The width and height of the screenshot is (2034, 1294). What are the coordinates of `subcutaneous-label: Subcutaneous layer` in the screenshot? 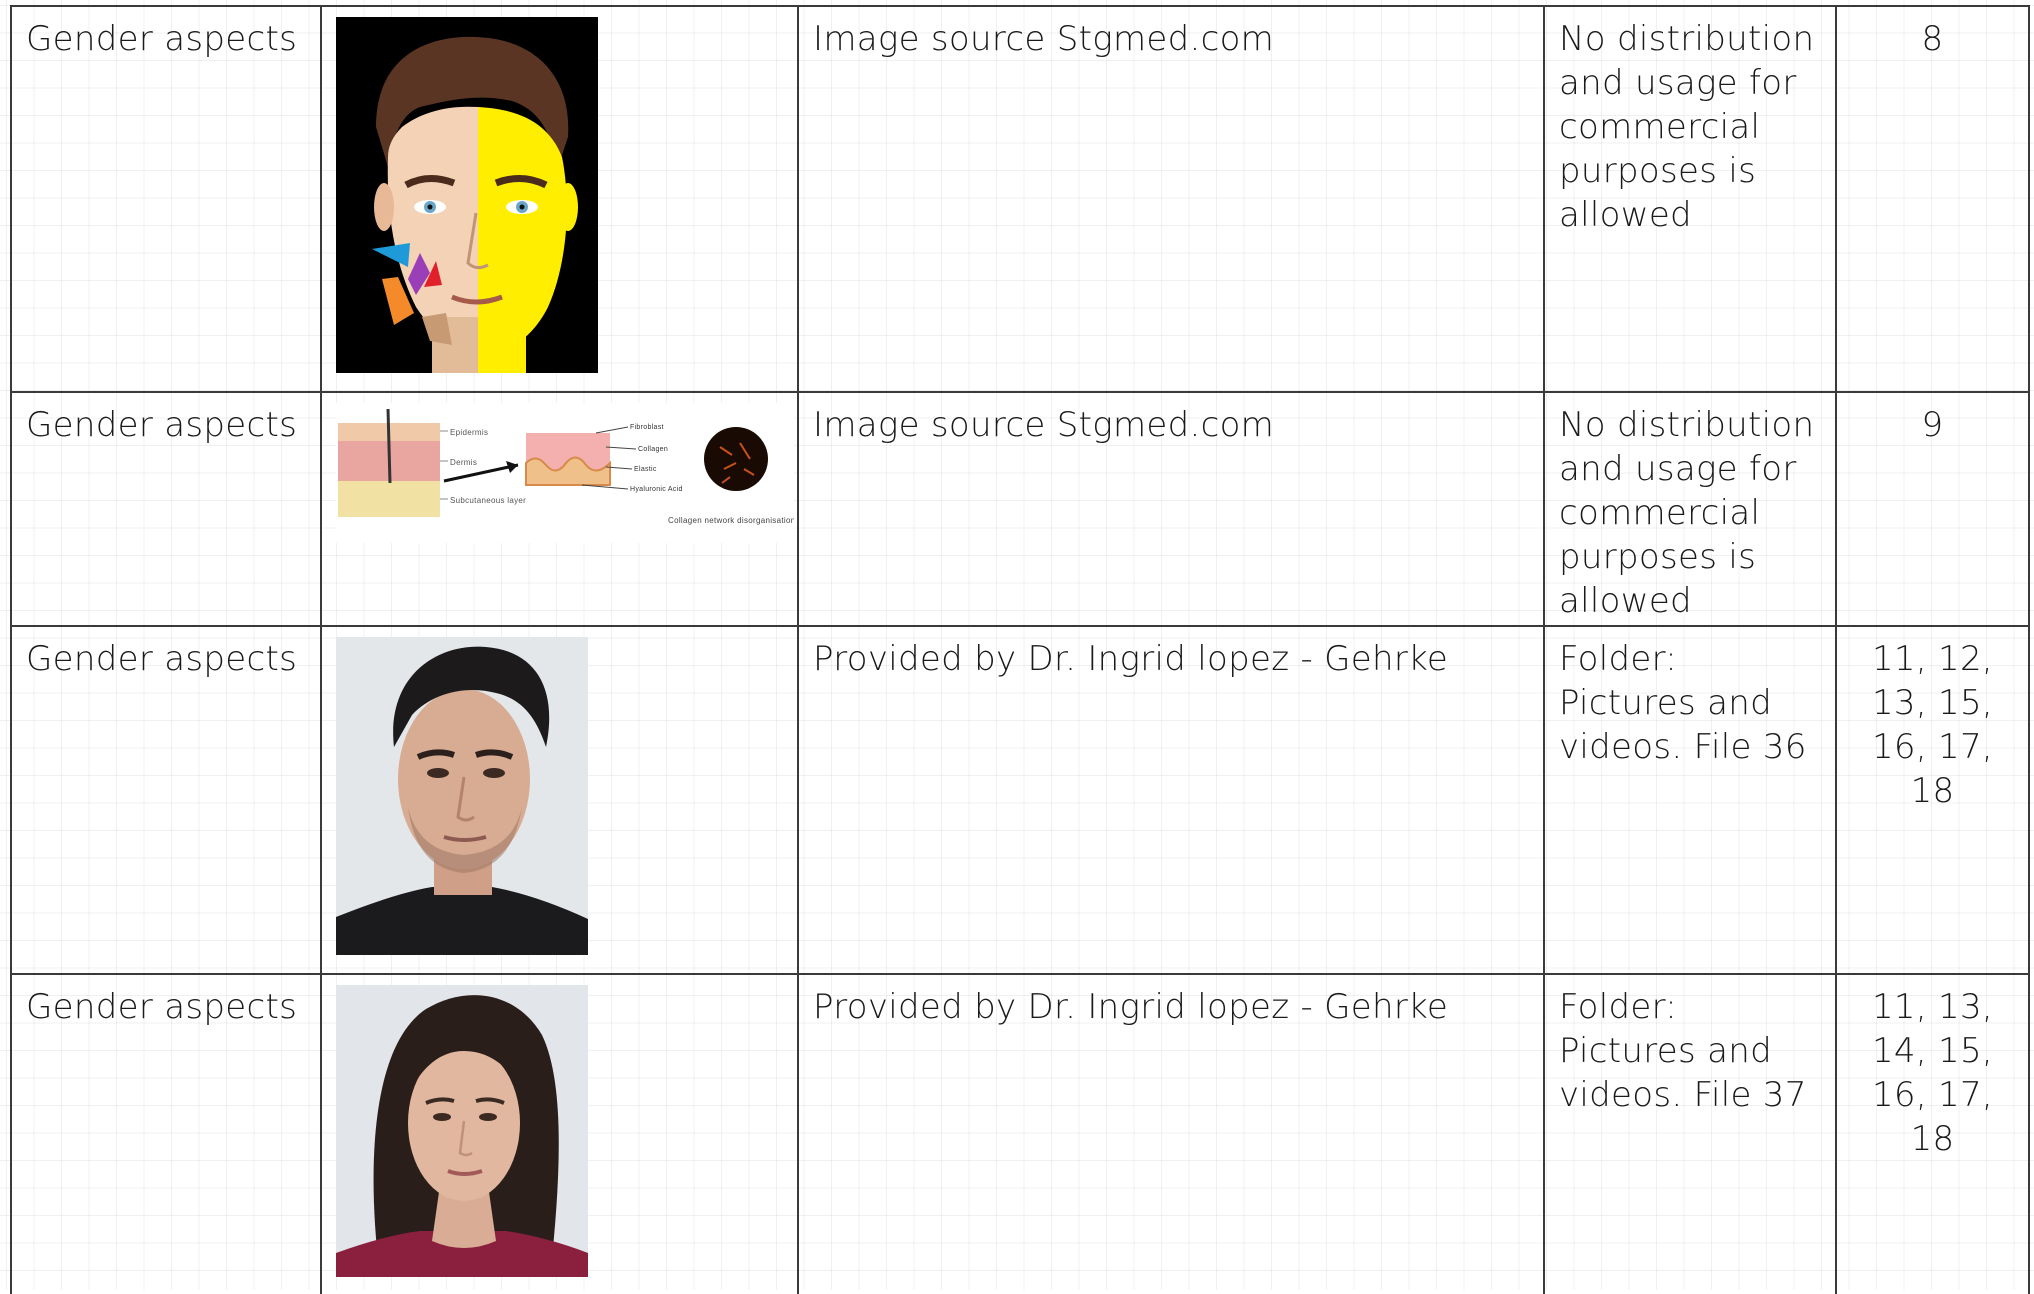 It's located at (488, 500).